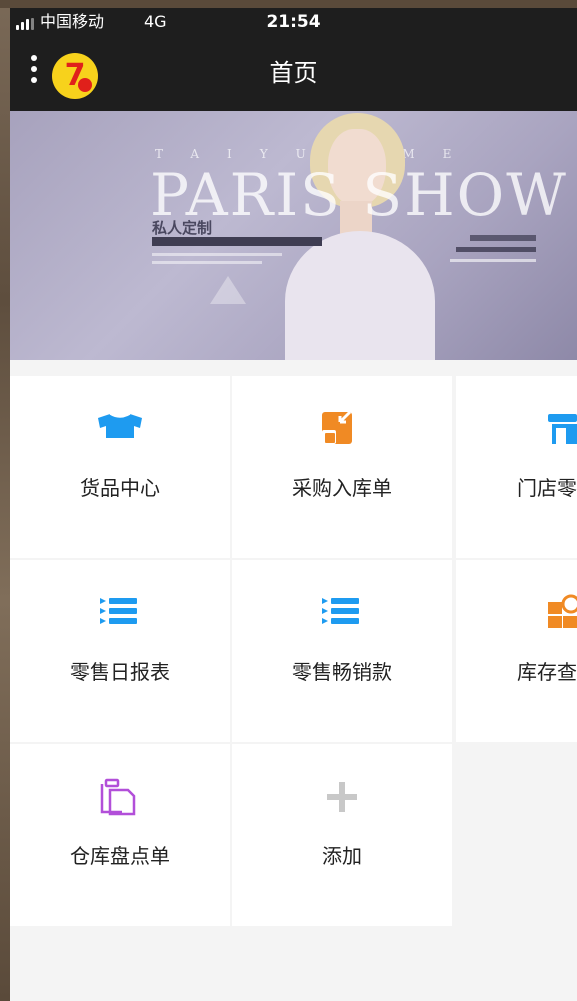  I want to click on menu-item-add: 添加, so click(342, 835).